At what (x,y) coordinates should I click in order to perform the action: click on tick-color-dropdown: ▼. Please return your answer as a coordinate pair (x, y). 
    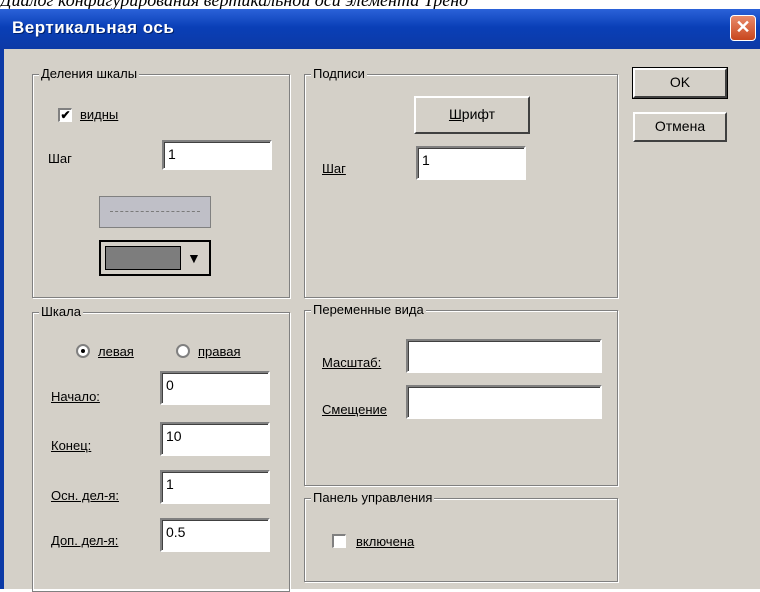
    Looking at the image, I should click on (155, 258).